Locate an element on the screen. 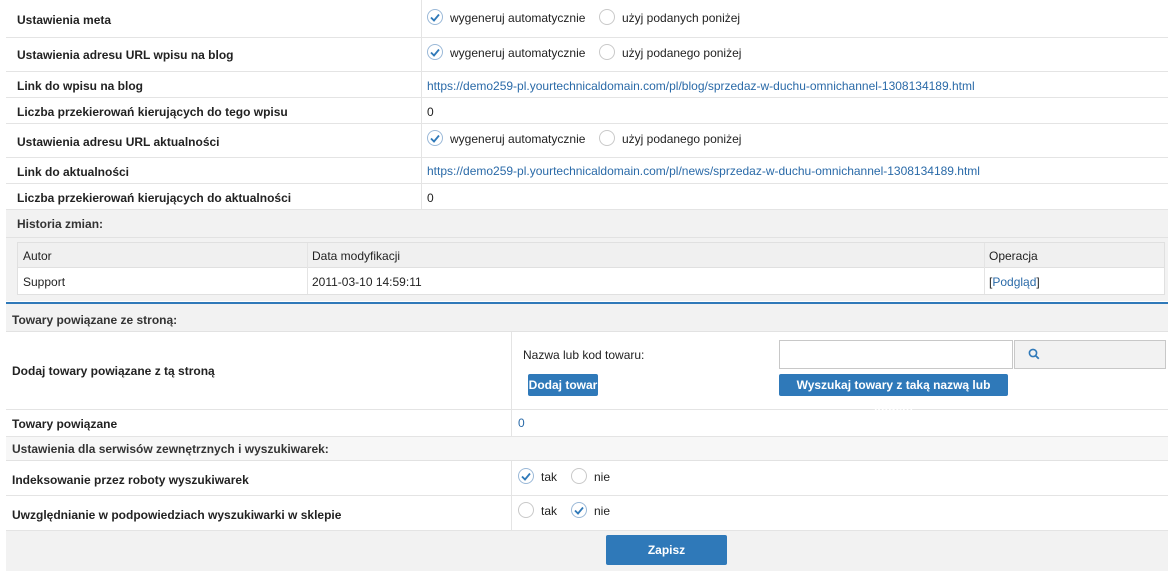 The image size is (1168, 571). related-count-row is located at coordinates (587, 423).